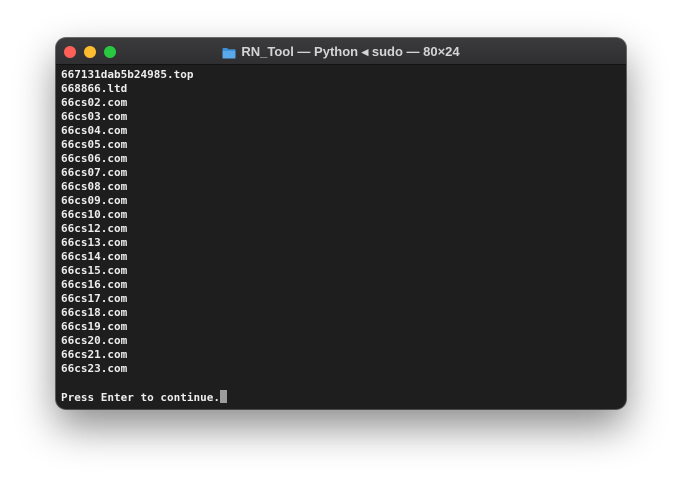  What do you see at coordinates (94, 186) in the screenshot?
I see `output-line: 66cs08.com` at bounding box center [94, 186].